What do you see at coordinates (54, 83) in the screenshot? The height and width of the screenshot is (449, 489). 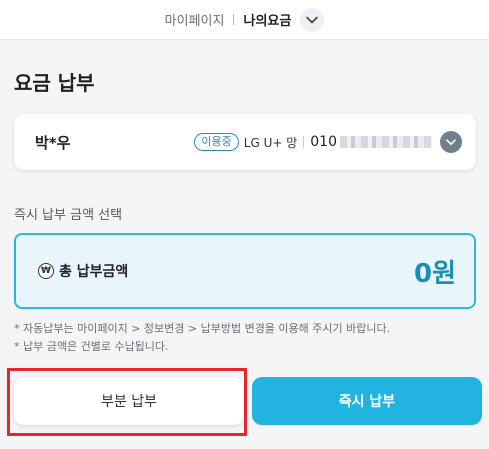 I see `page-title: 요금 납부` at bounding box center [54, 83].